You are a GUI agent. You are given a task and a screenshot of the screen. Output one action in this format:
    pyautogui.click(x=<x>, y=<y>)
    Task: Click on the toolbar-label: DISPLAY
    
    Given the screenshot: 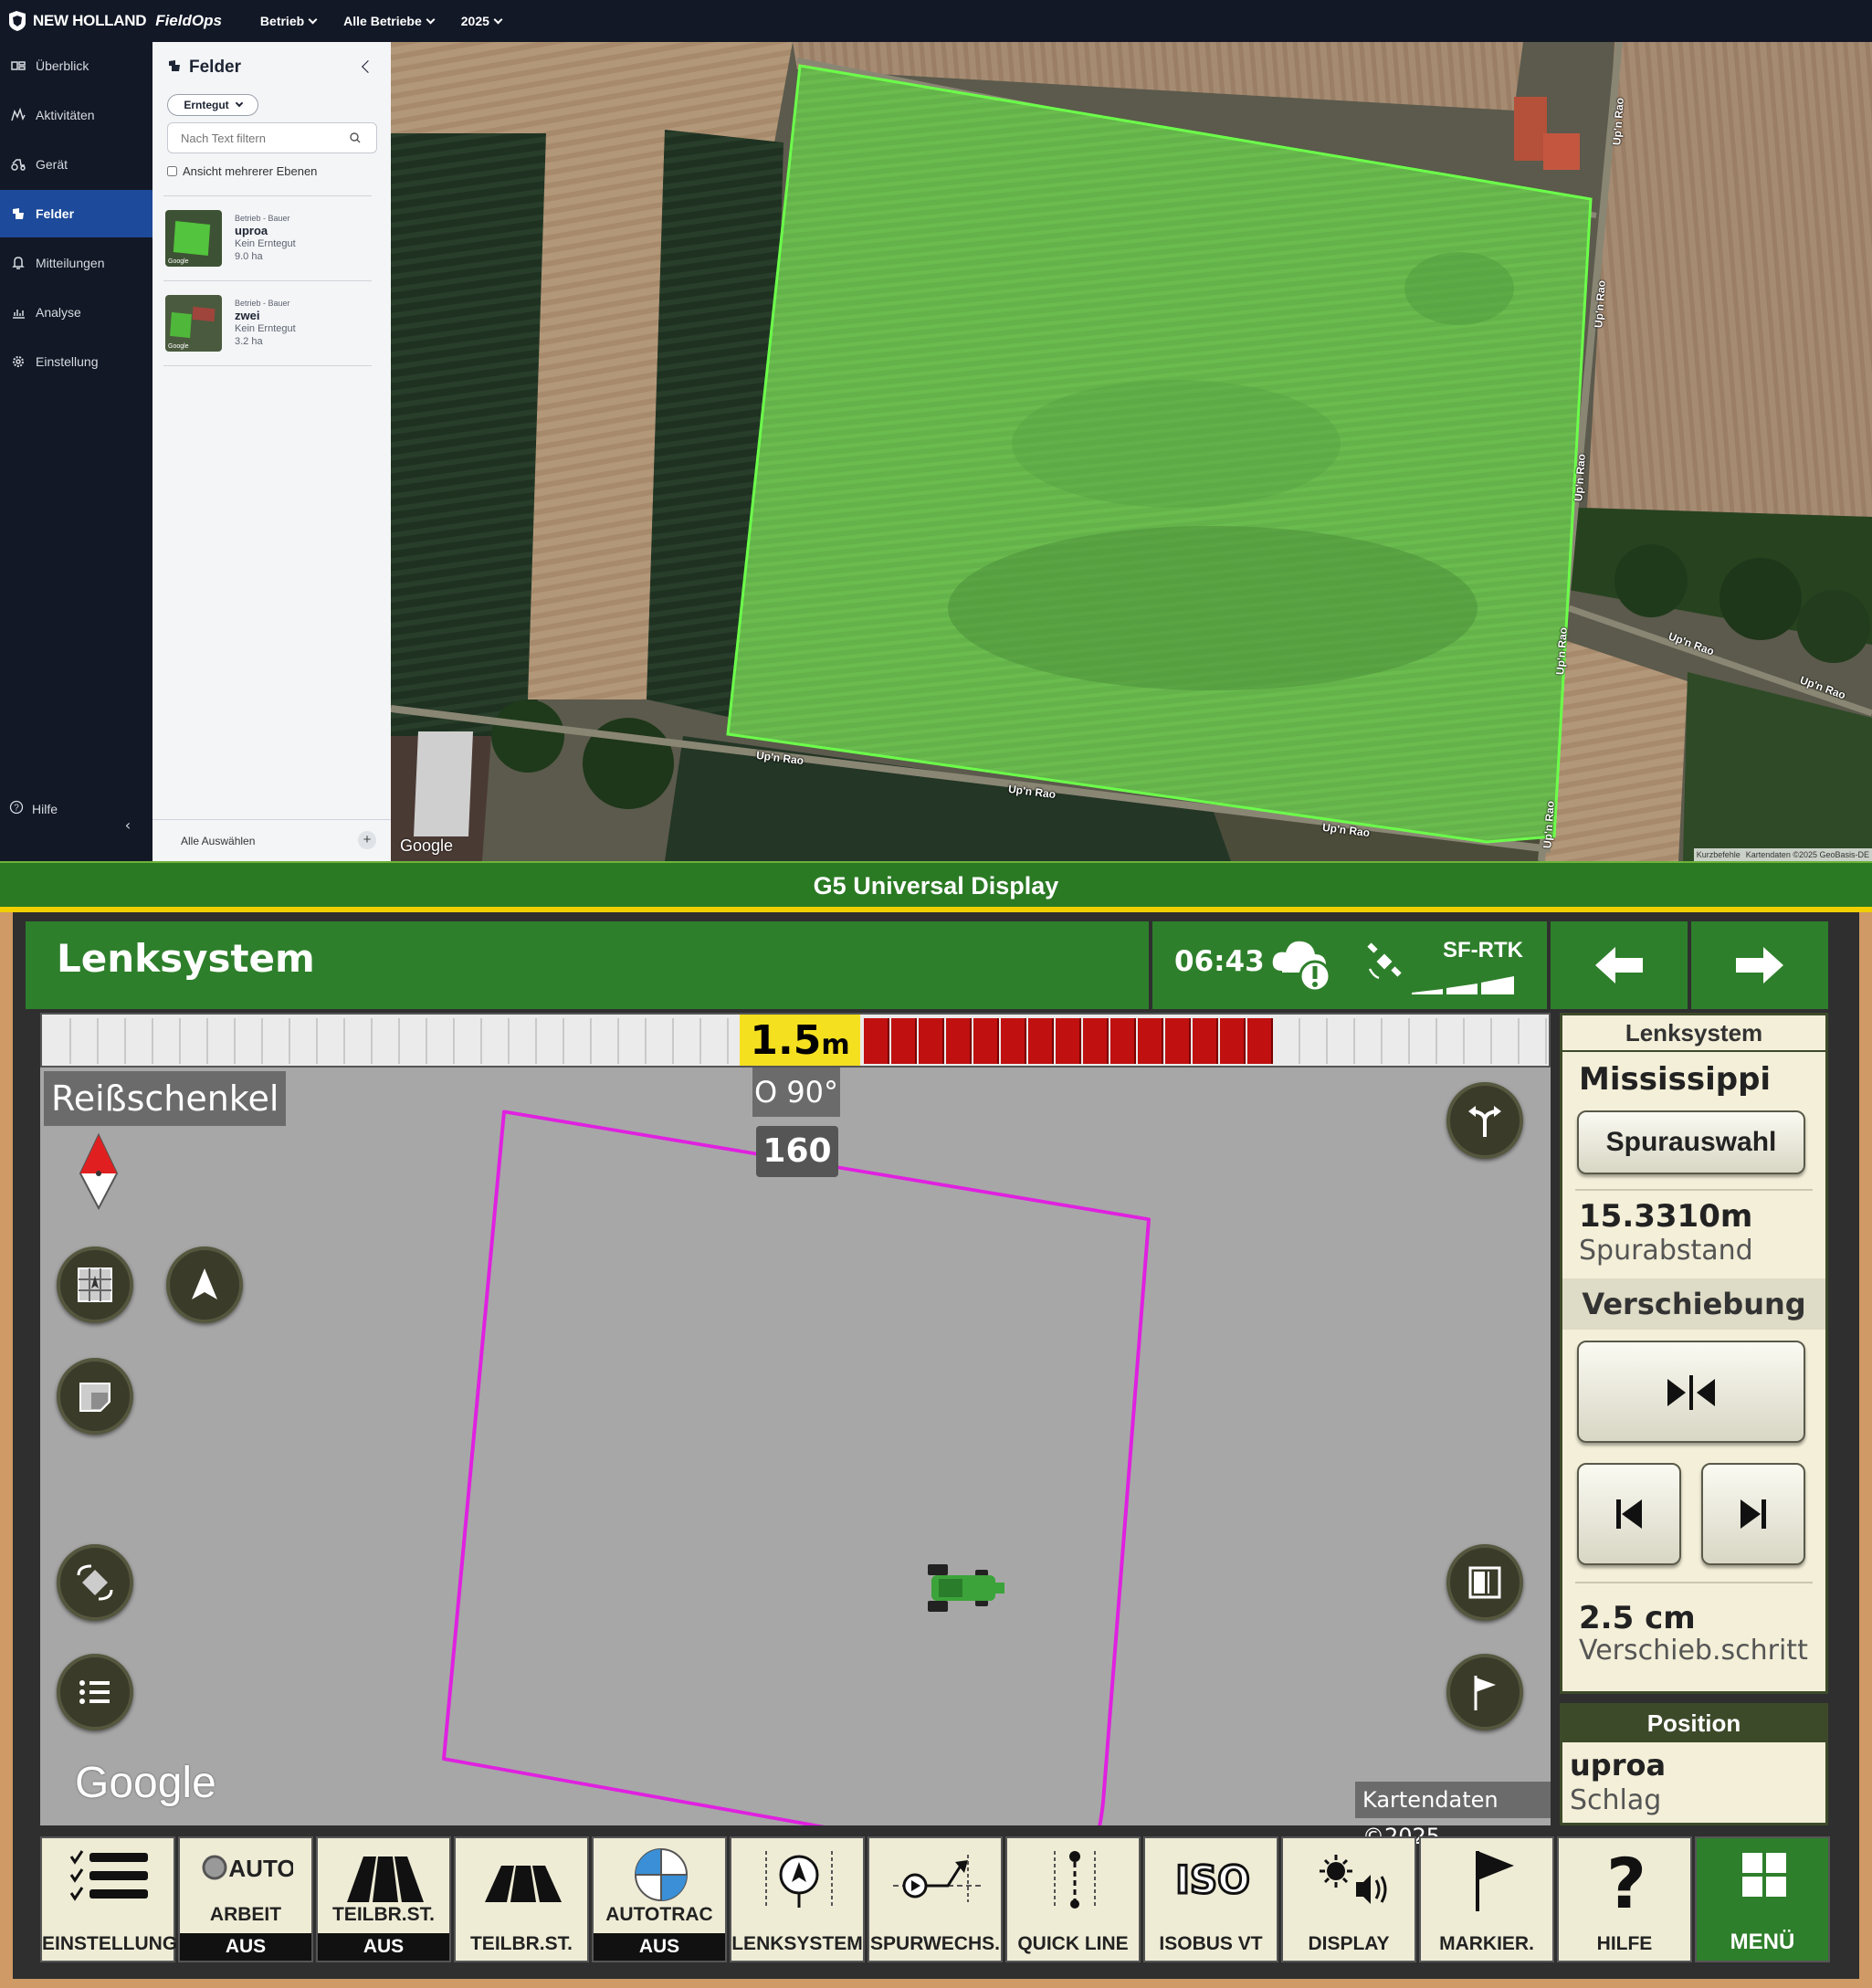 What is the action you would take?
    pyautogui.click(x=1349, y=1943)
    